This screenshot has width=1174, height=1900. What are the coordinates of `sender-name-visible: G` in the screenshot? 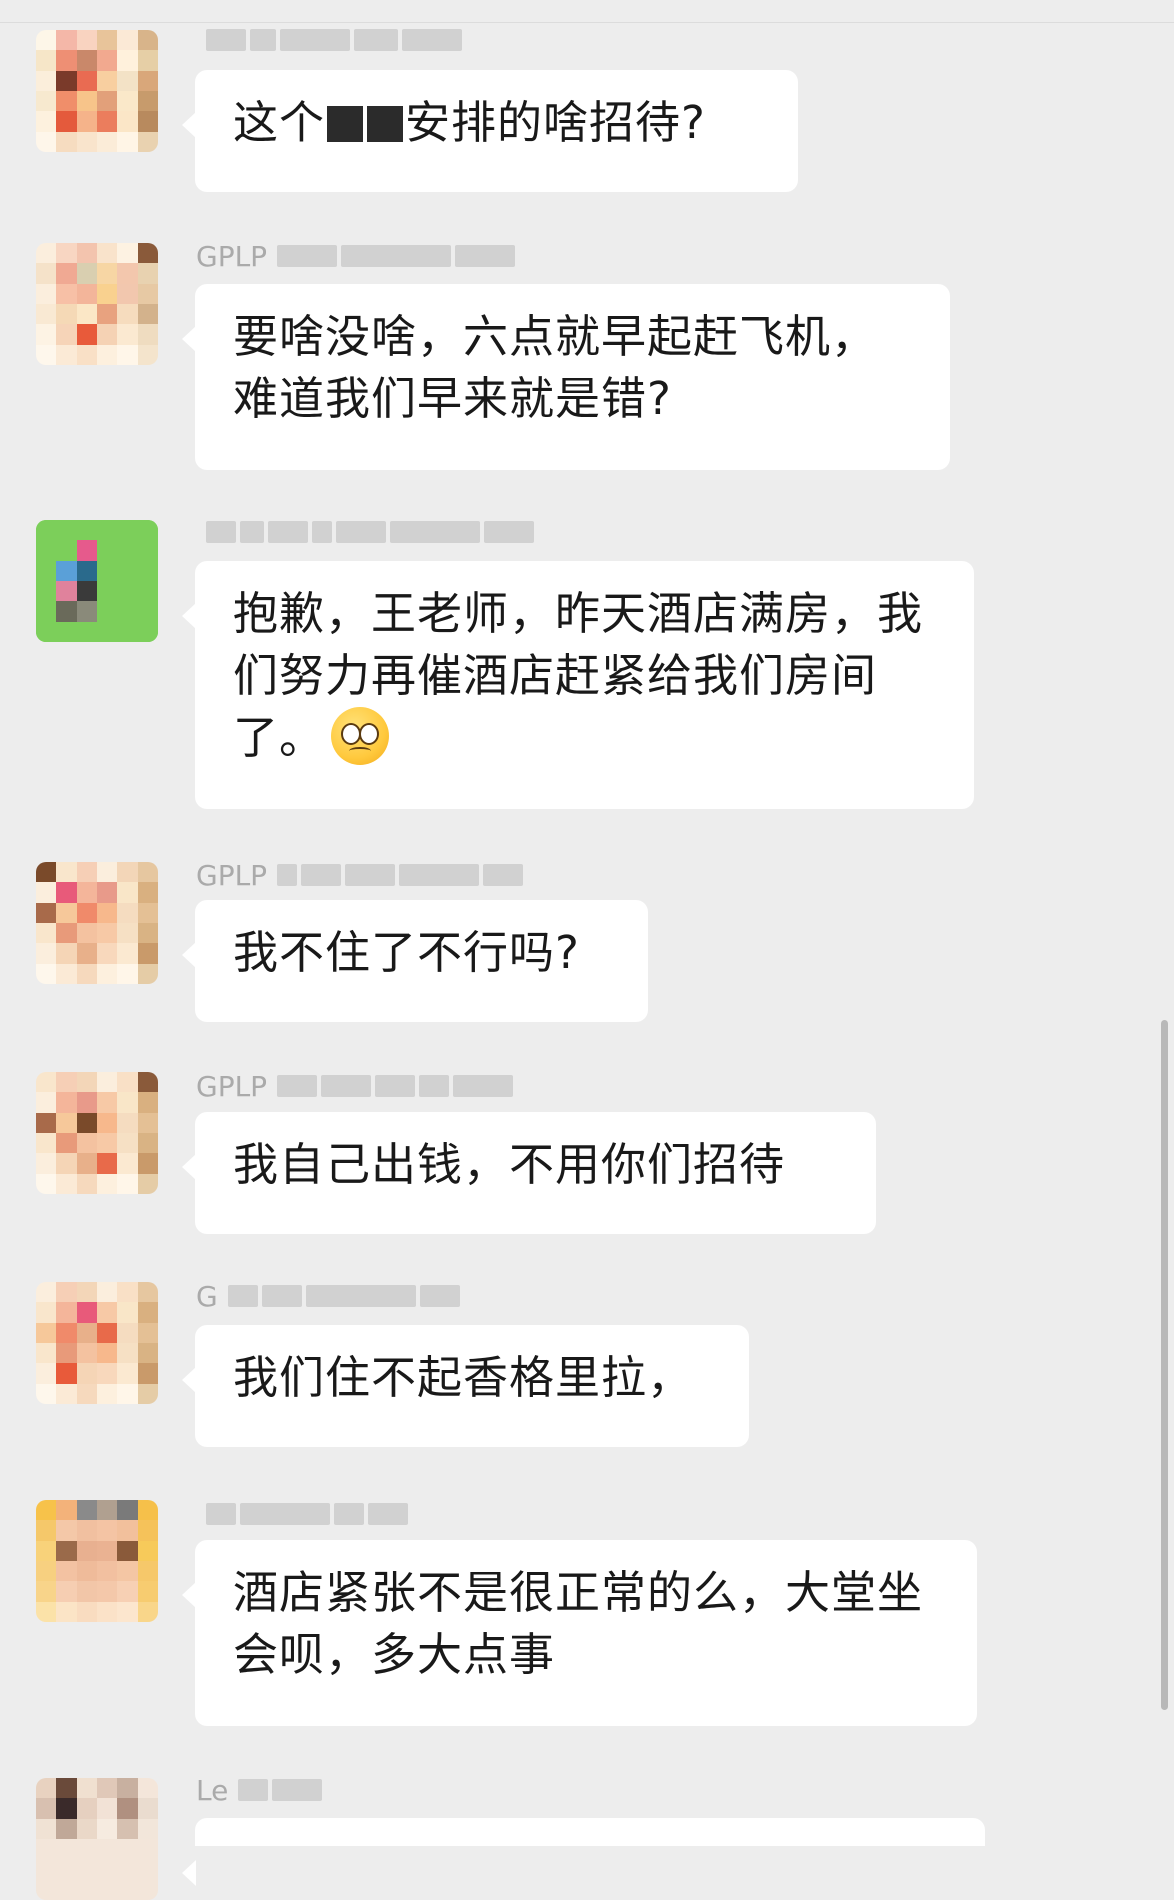 It's located at (207, 1296).